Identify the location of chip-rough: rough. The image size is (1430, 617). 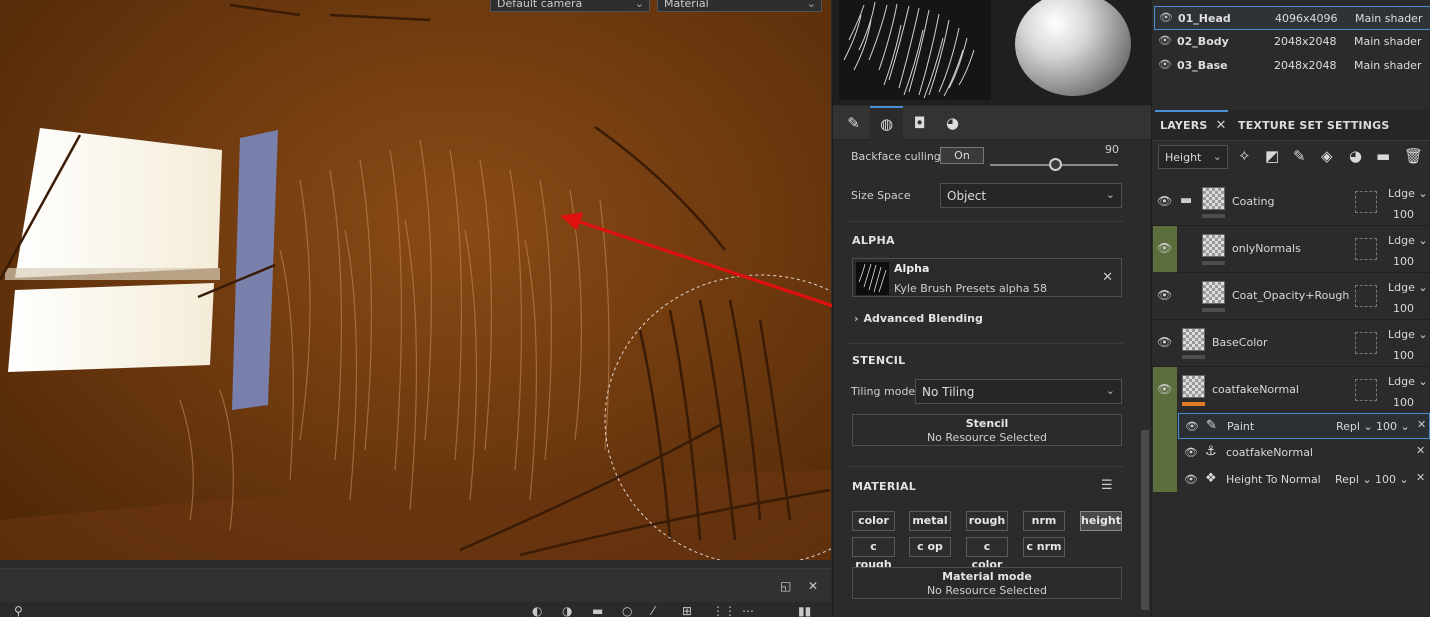
(987, 521).